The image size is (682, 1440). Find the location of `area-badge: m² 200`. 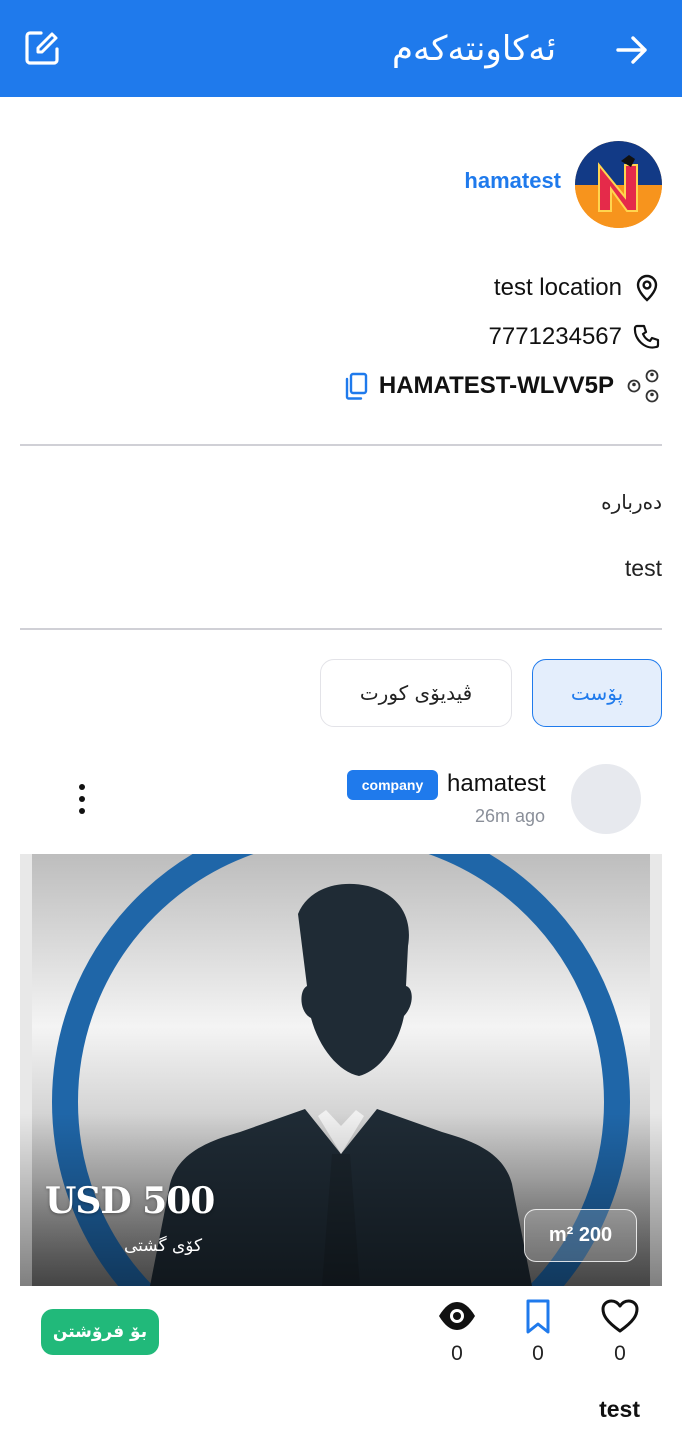

area-badge: m² 200 is located at coordinates (580, 1235).